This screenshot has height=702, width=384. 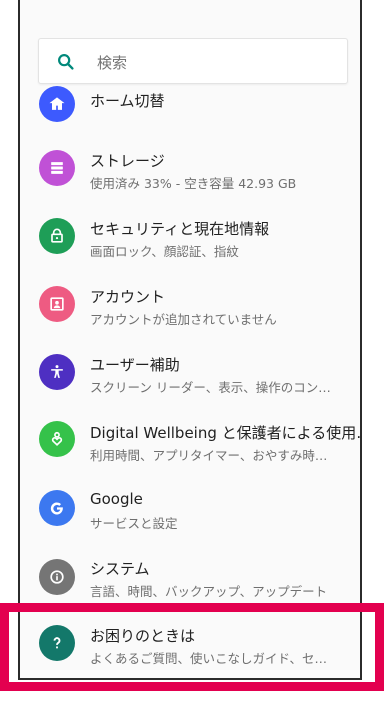 What do you see at coordinates (112, 62) in the screenshot?
I see `search-input: 検索` at bounding box center [112, 62].